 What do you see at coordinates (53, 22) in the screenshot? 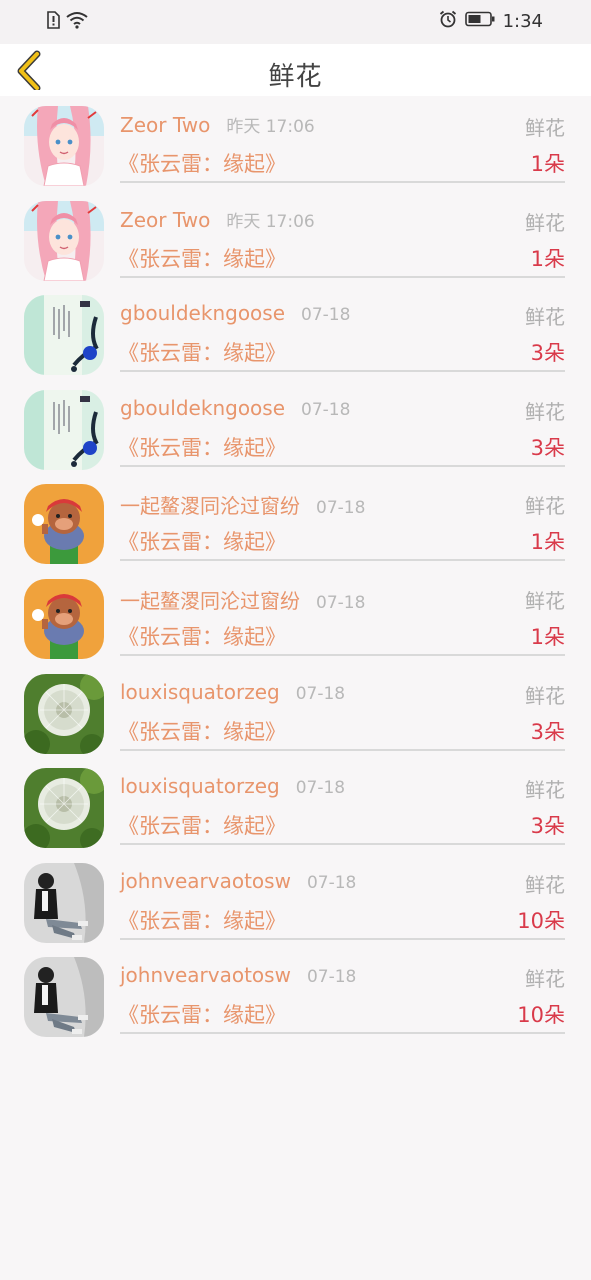
I see `sim-alert-icon` at bounding box center [53, 22].